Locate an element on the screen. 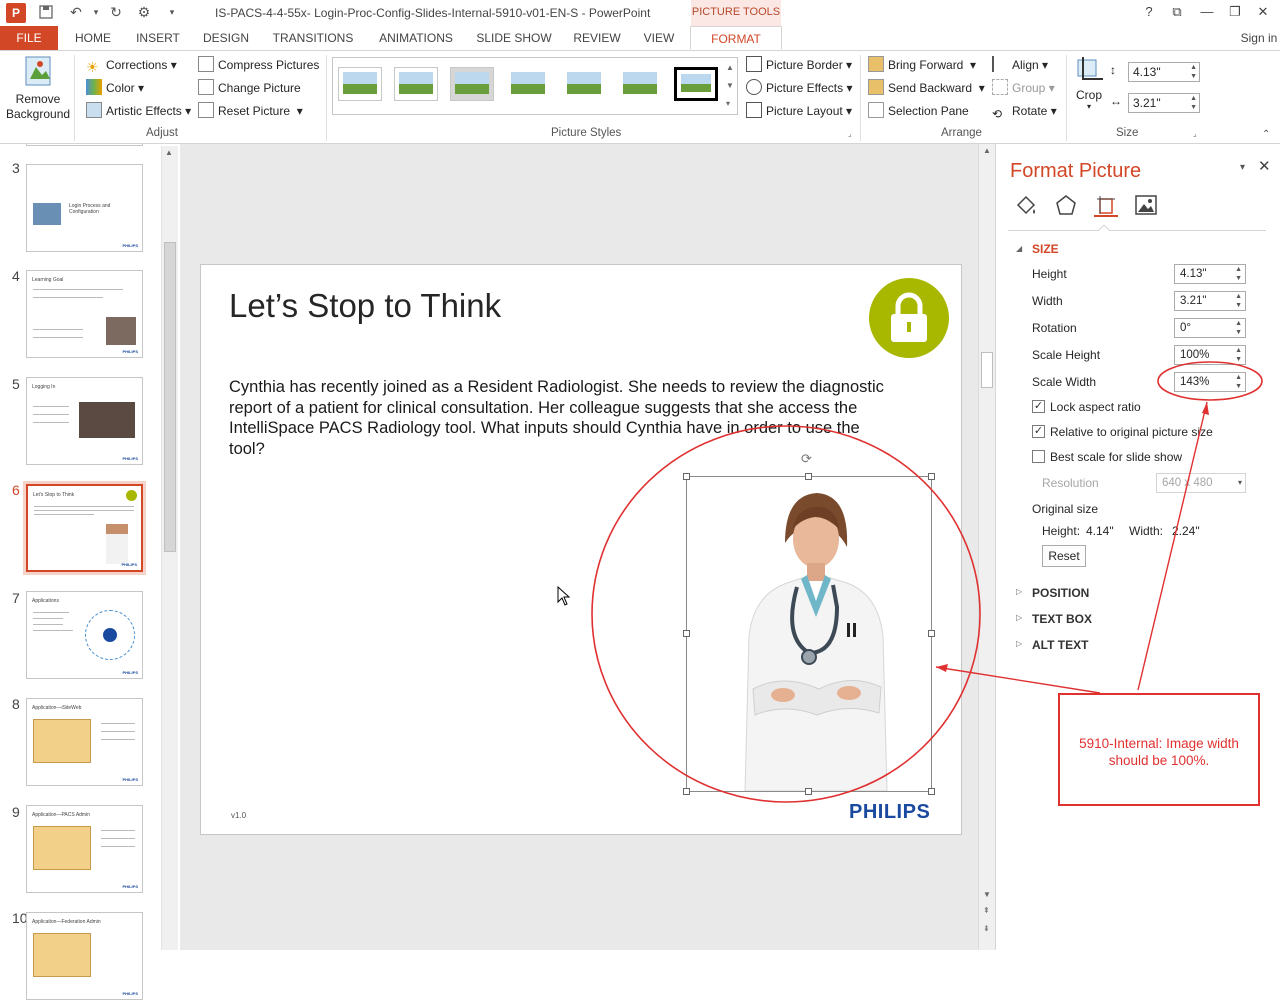  ribbon-height-input: 4.13" ▲ ▼ is located at coordinates (1164, 72).